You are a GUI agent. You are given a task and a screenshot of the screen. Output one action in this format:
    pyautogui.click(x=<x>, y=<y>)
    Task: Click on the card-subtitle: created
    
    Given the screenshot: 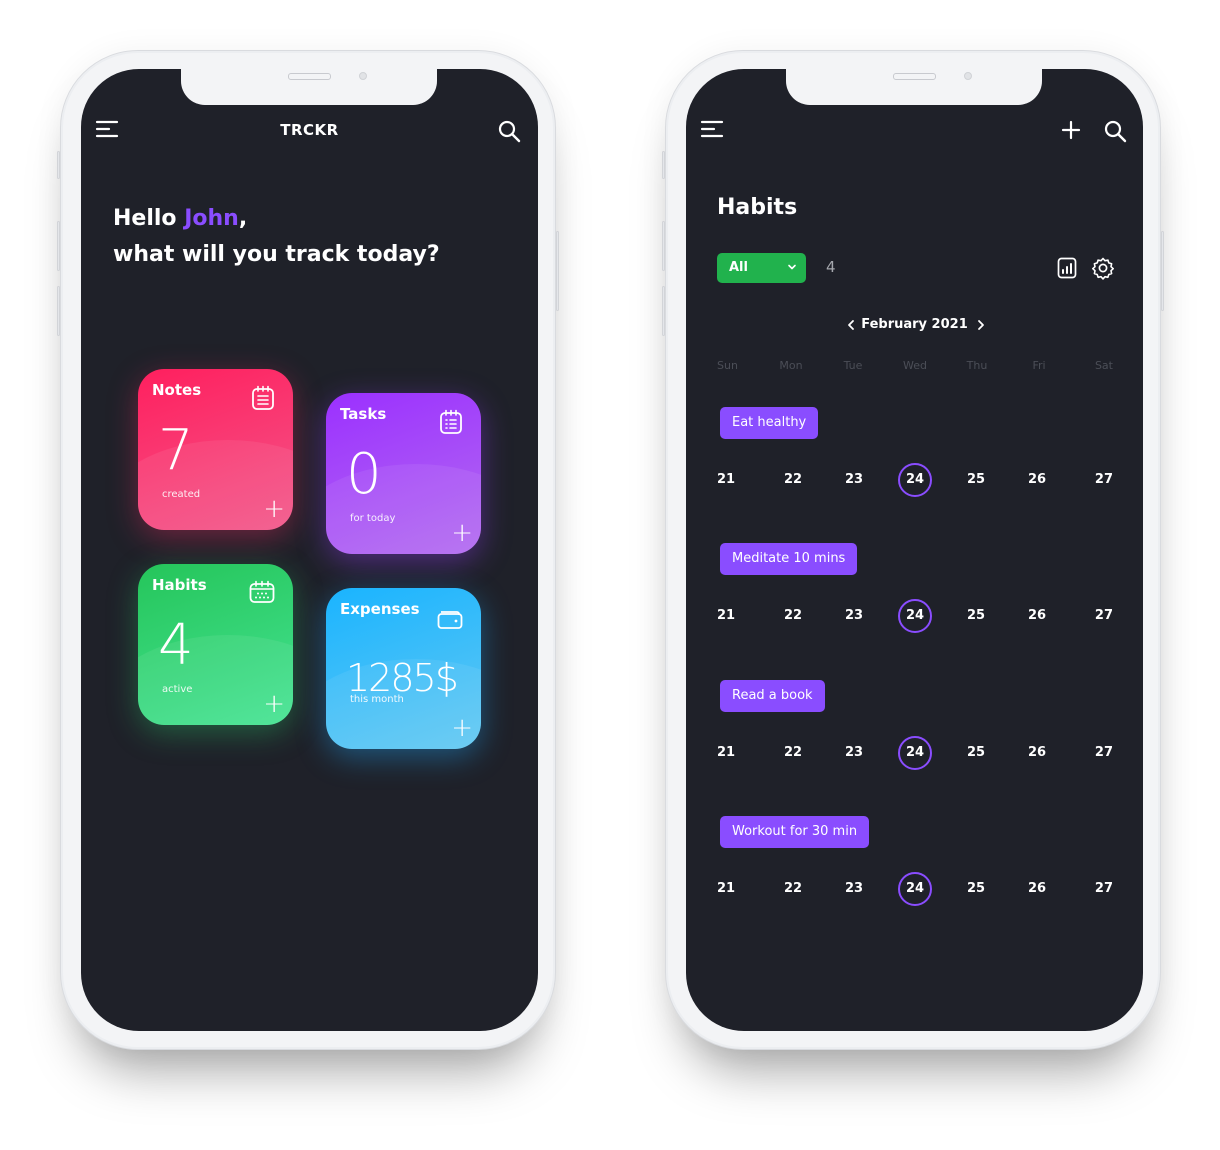 What is the action you would take?
    pyautogui.click(x=181, y=494)
    